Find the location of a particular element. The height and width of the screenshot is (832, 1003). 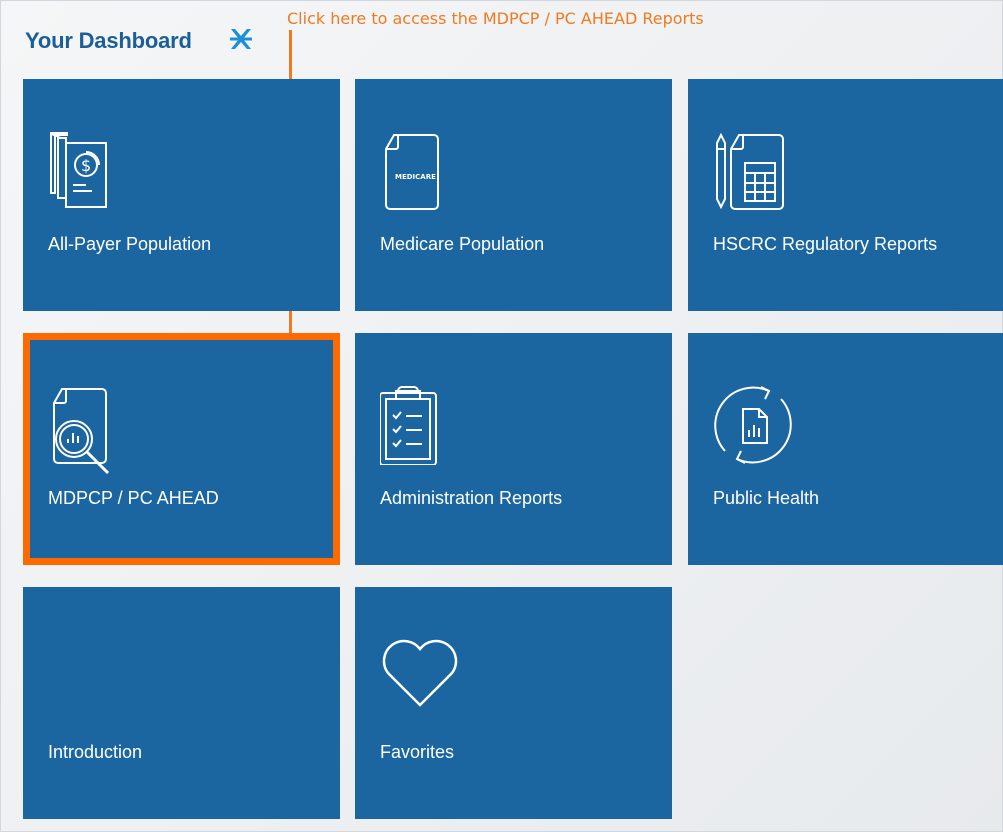

page-title: Your Dashboard is located at coordinates (108, 40).